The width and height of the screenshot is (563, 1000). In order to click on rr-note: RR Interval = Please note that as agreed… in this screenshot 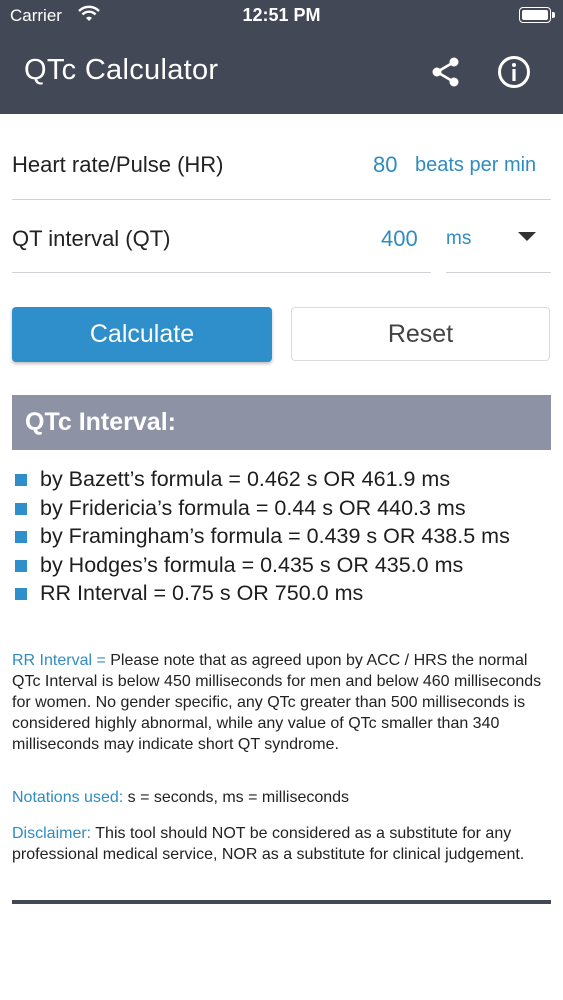, I will do `click(282, 702)`.